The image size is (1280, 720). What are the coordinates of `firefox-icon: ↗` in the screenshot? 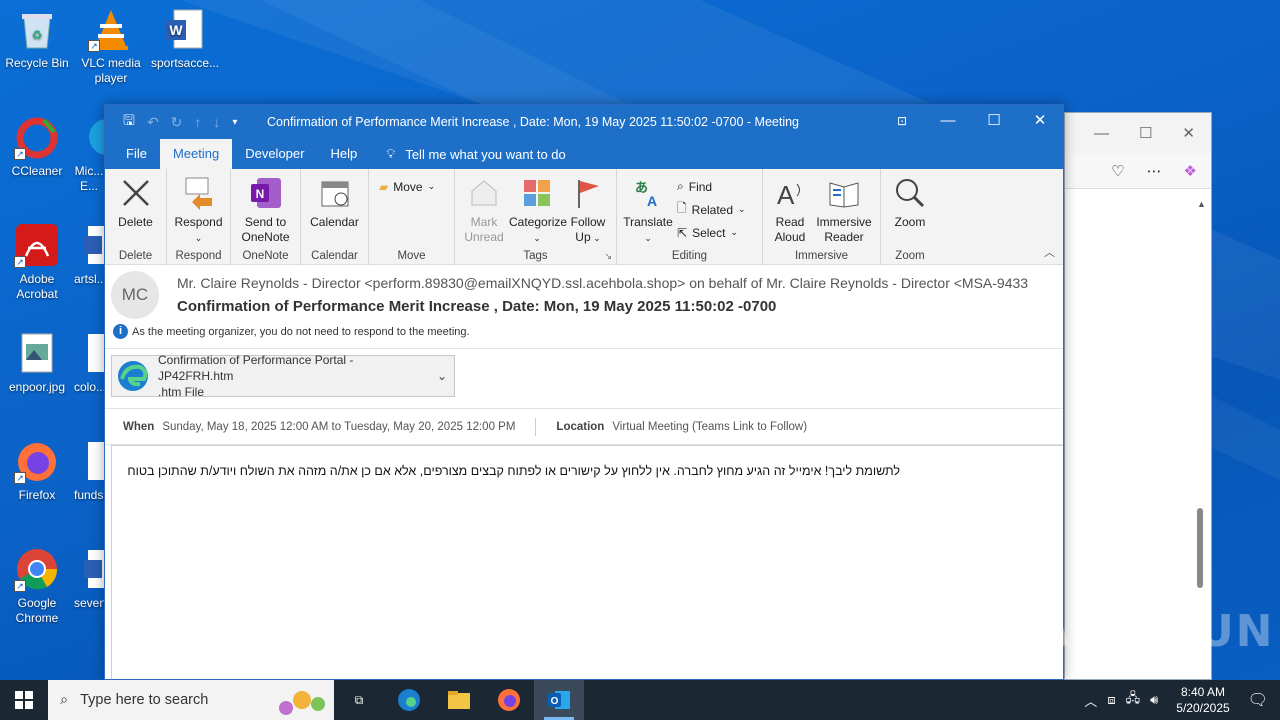 It's located at (37, 461).